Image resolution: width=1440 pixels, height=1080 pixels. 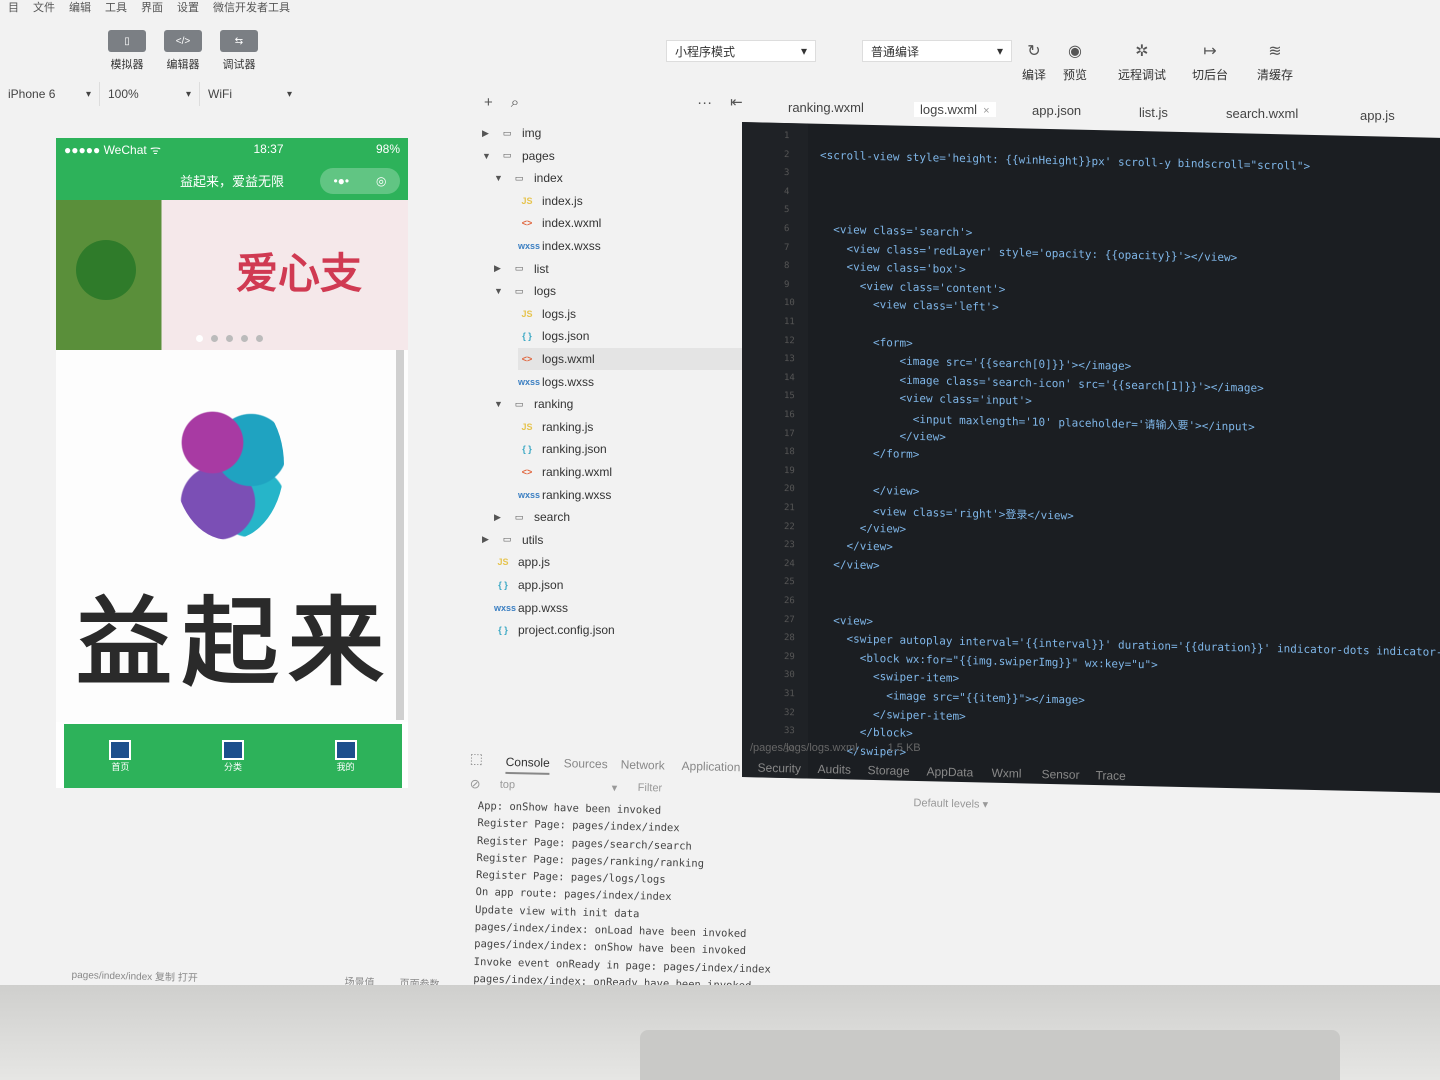 I want to click on log-levels-select: Default levels ▾, so click(x=950, y=803).